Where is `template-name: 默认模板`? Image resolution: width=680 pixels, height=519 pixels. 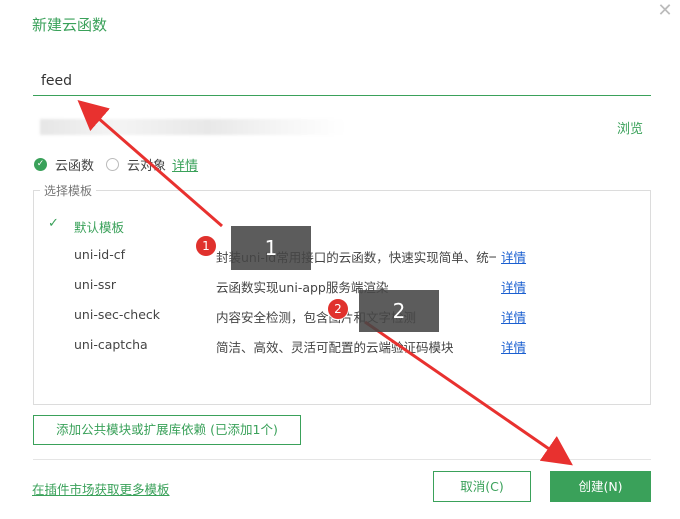 template-name: 默认模板 is located at coordinates (99, 227).